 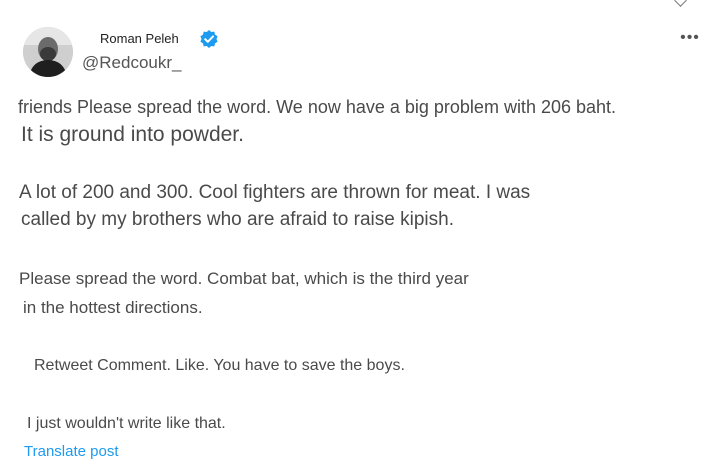 What do you see at coordinates (126, 423) in the screenshot?
I see `post-text-line: I just wouldn't write like that.` at bounding box center [126, 423].